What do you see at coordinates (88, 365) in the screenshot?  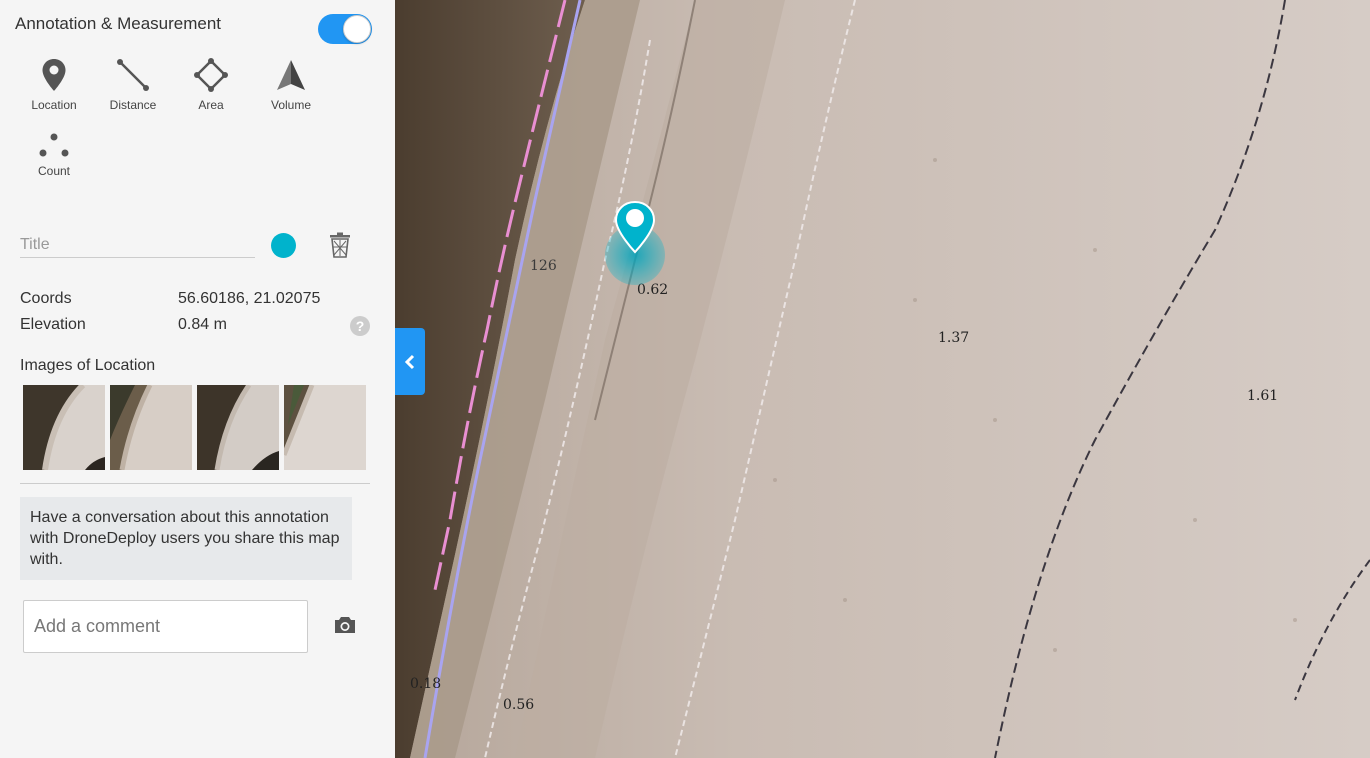 I see `images-heading: Images of Location` at bounding box center [88, 365].